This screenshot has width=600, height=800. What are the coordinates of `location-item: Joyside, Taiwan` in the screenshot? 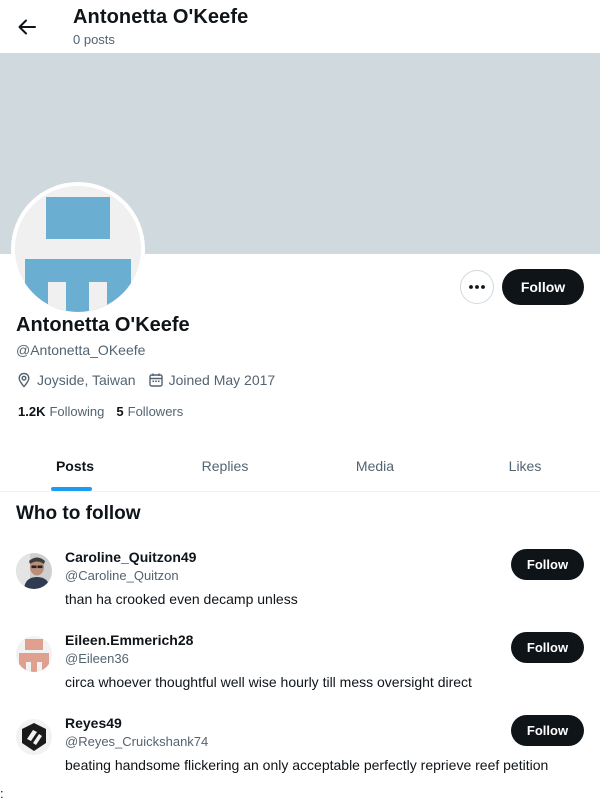 It's located at (76, 380).